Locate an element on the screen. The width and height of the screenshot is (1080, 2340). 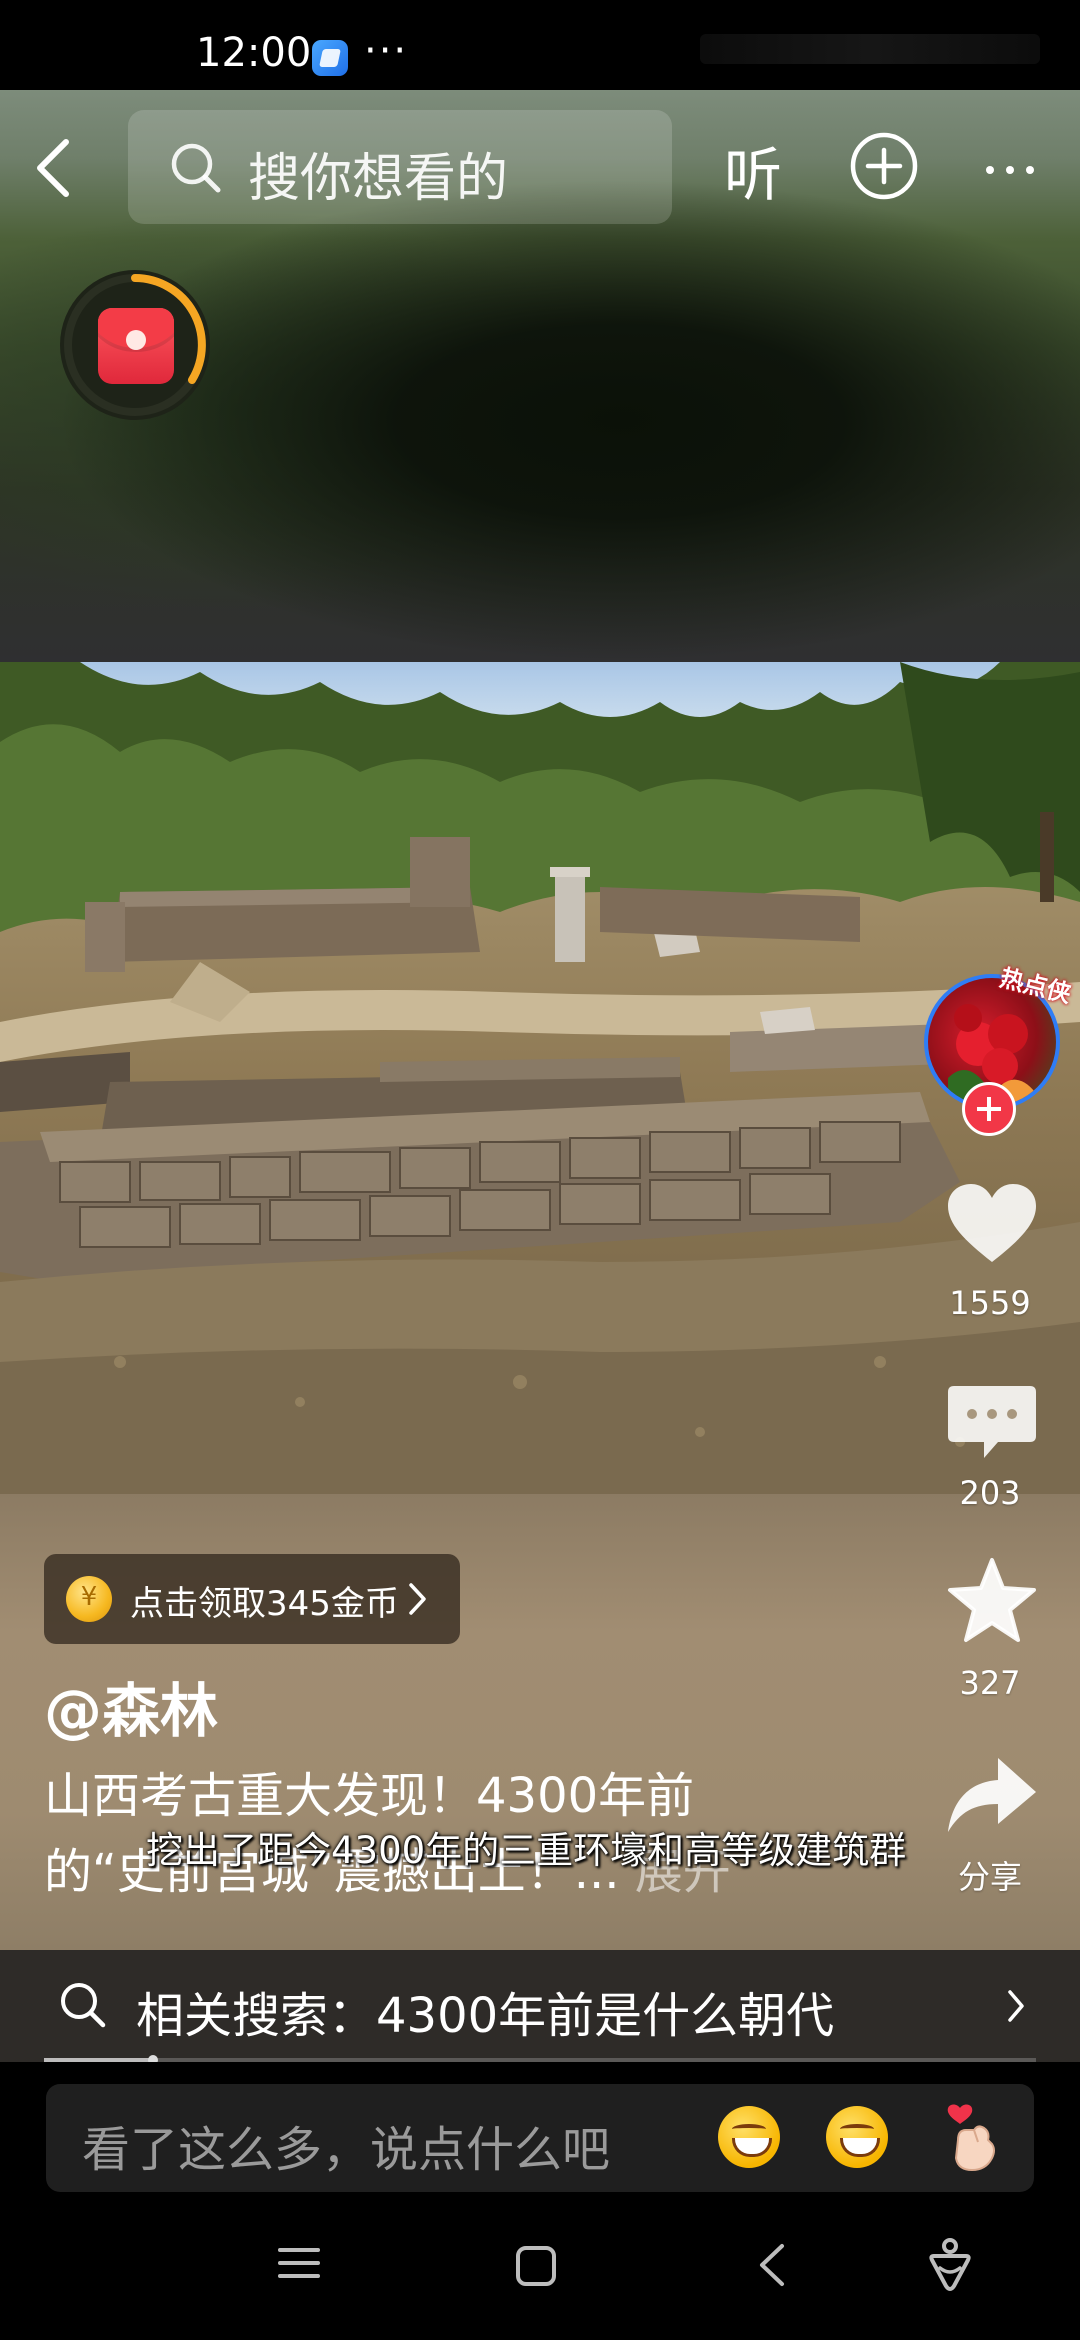
like-count: 1559 is located at coordinates (990, 1303).